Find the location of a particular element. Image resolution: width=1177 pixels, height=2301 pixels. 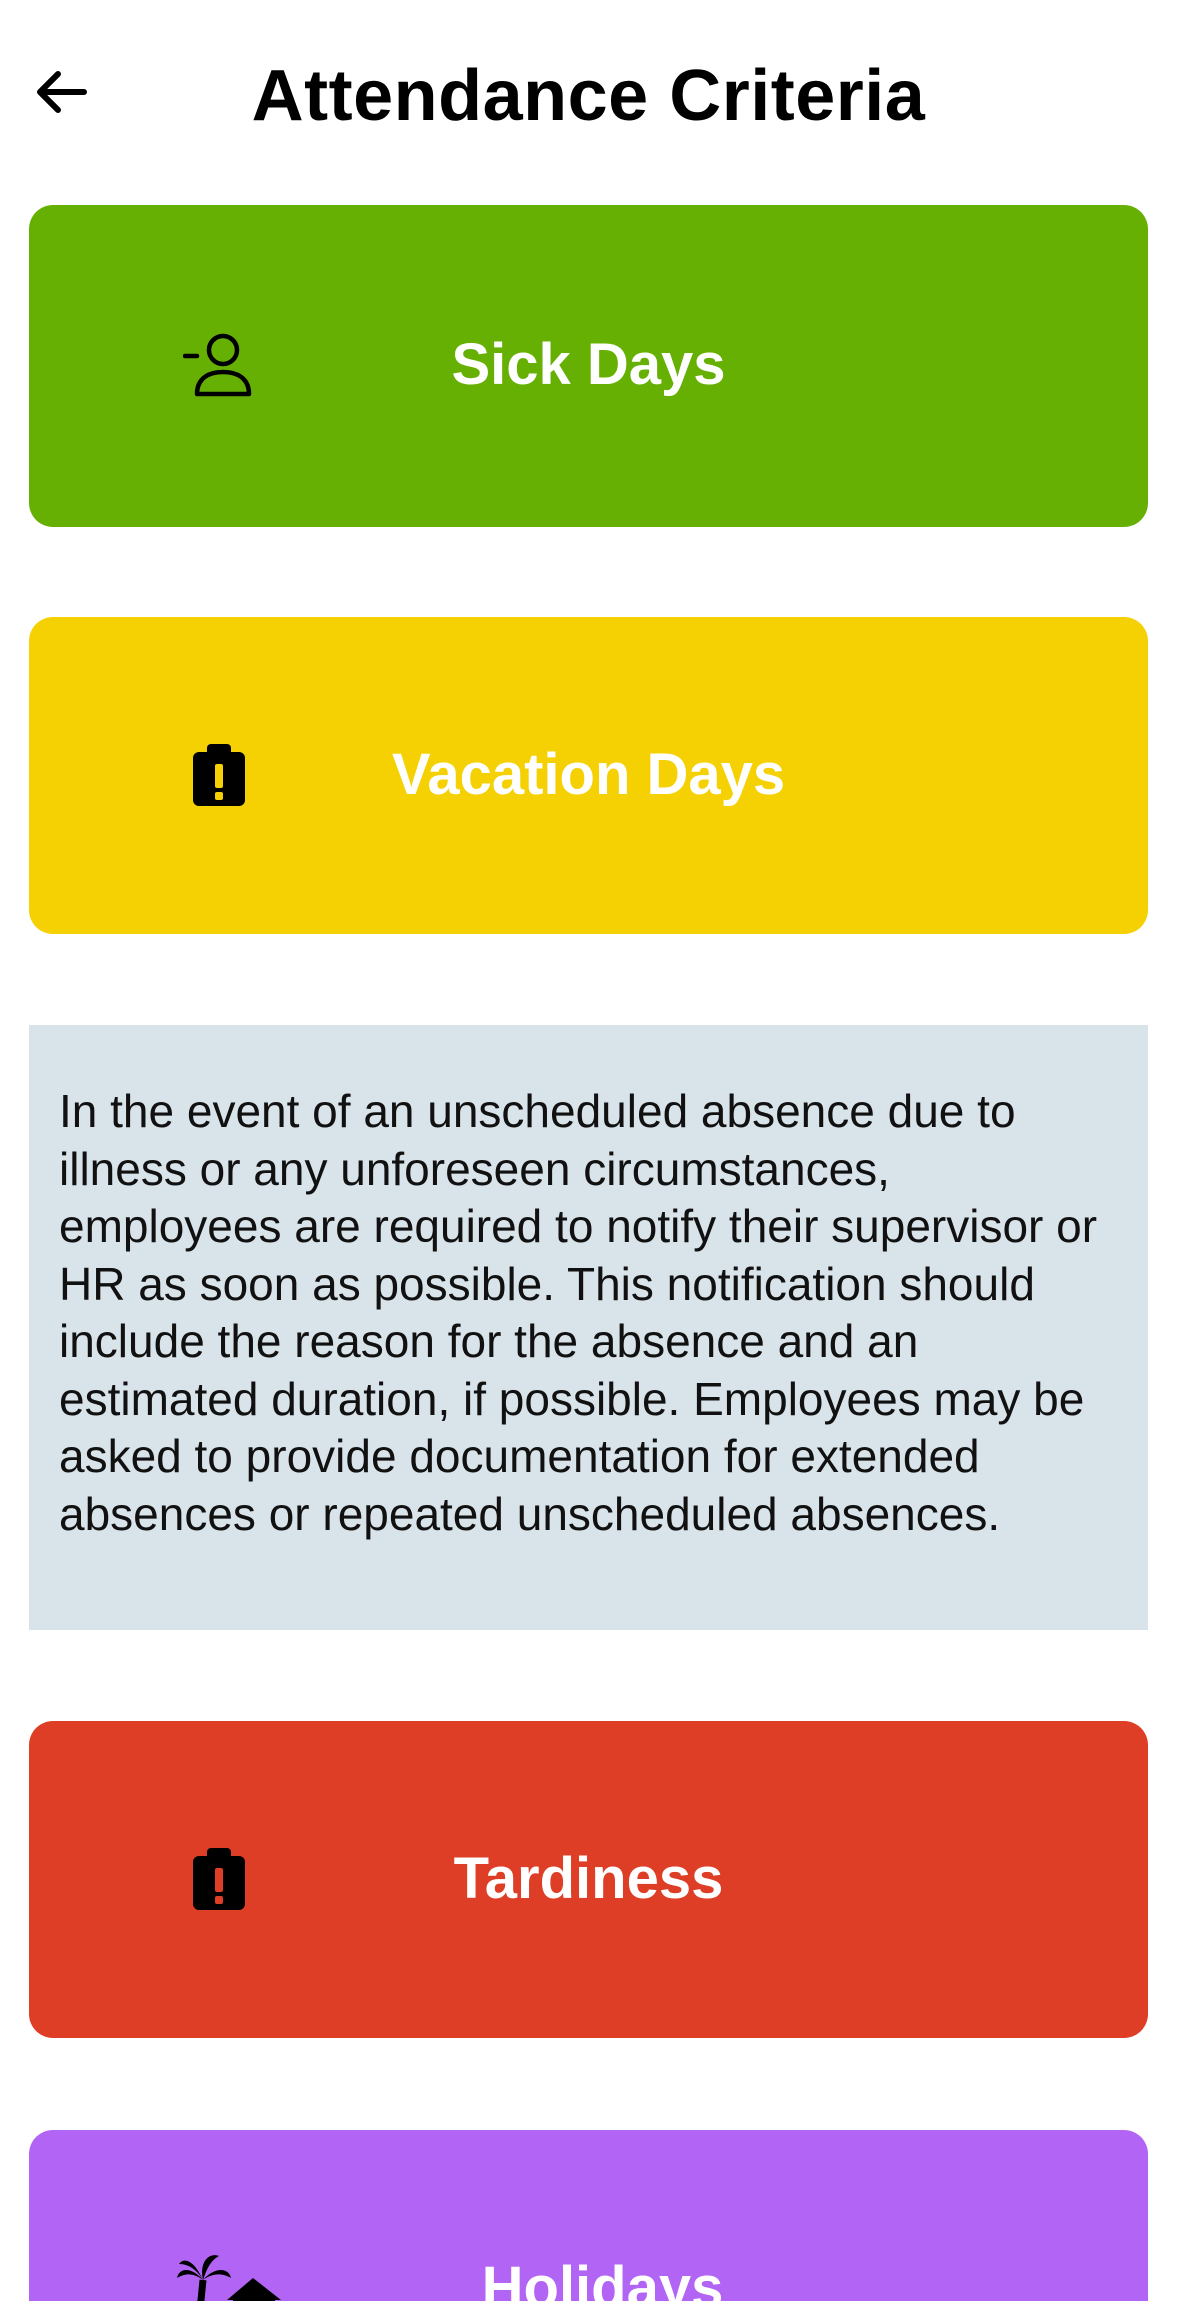

tardiness-card: Tardiness is located at coordinates (588, 1879).